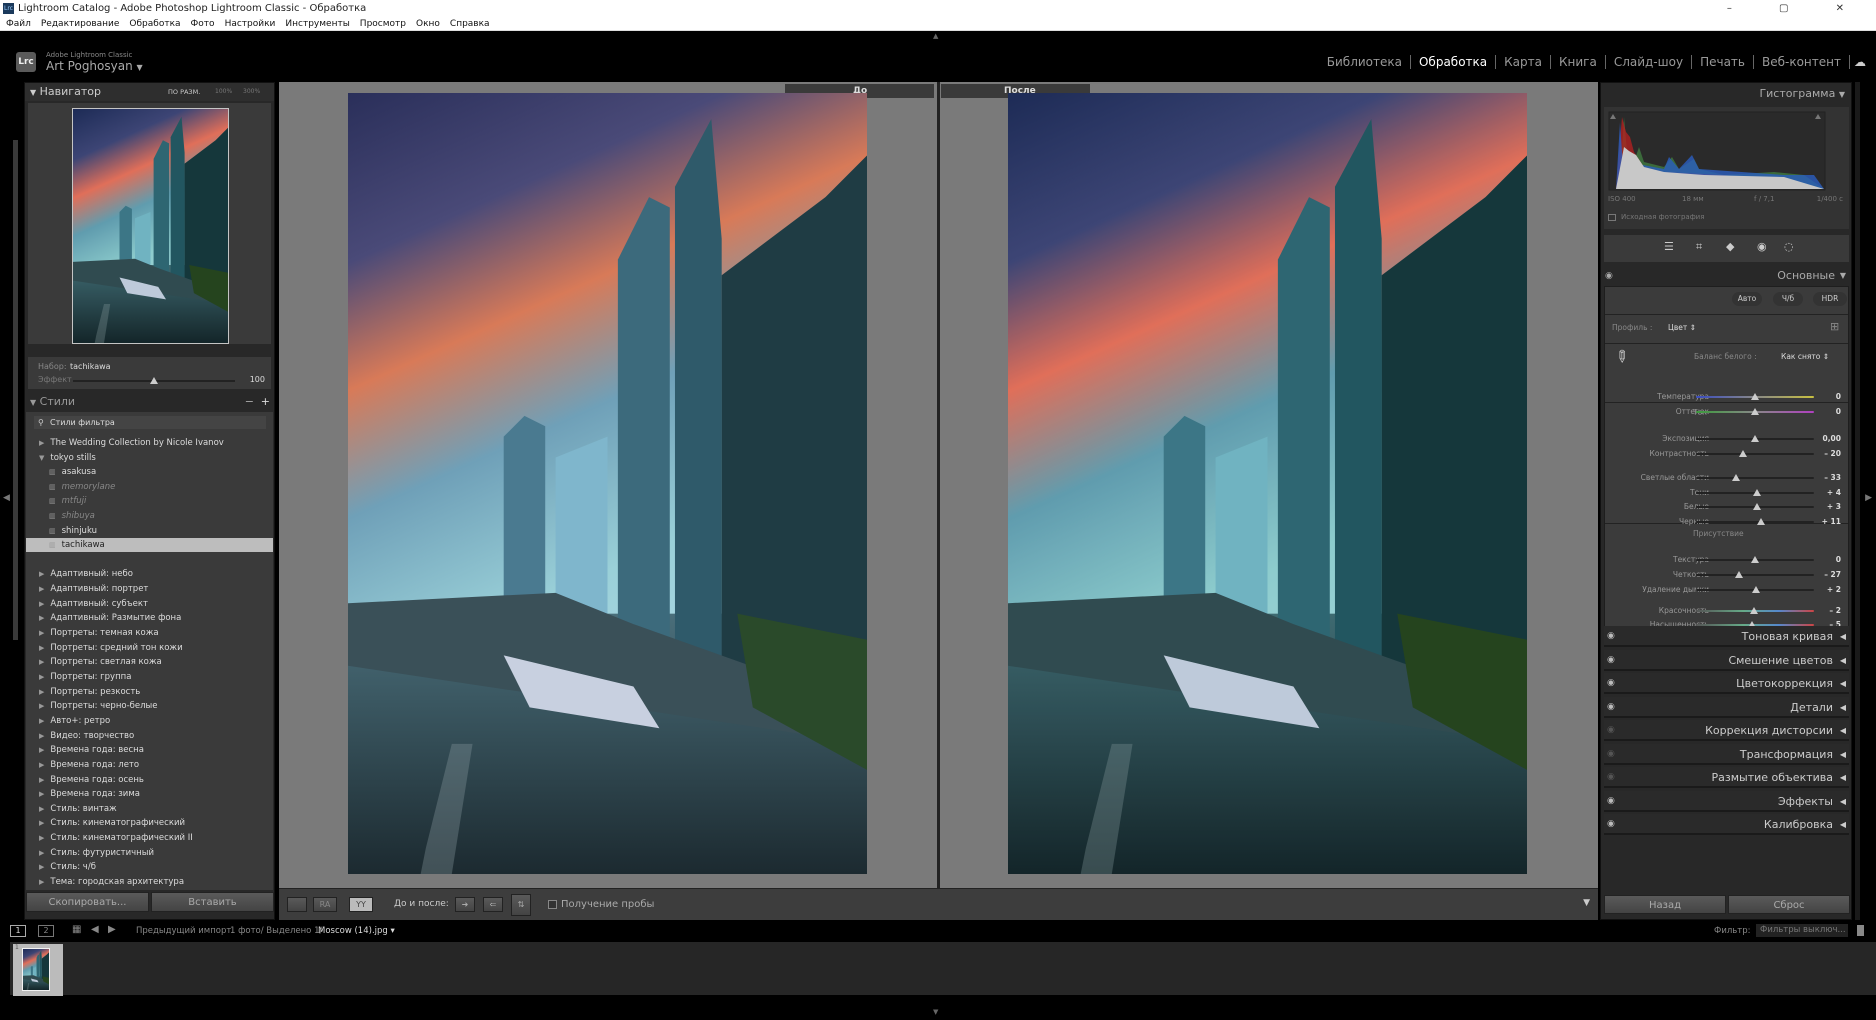 This screenshot has height=1020, width=1876. Describe the element at coordinates (1699, 247) in the screenshot. I see `crop-icon: ⌗` at that location.